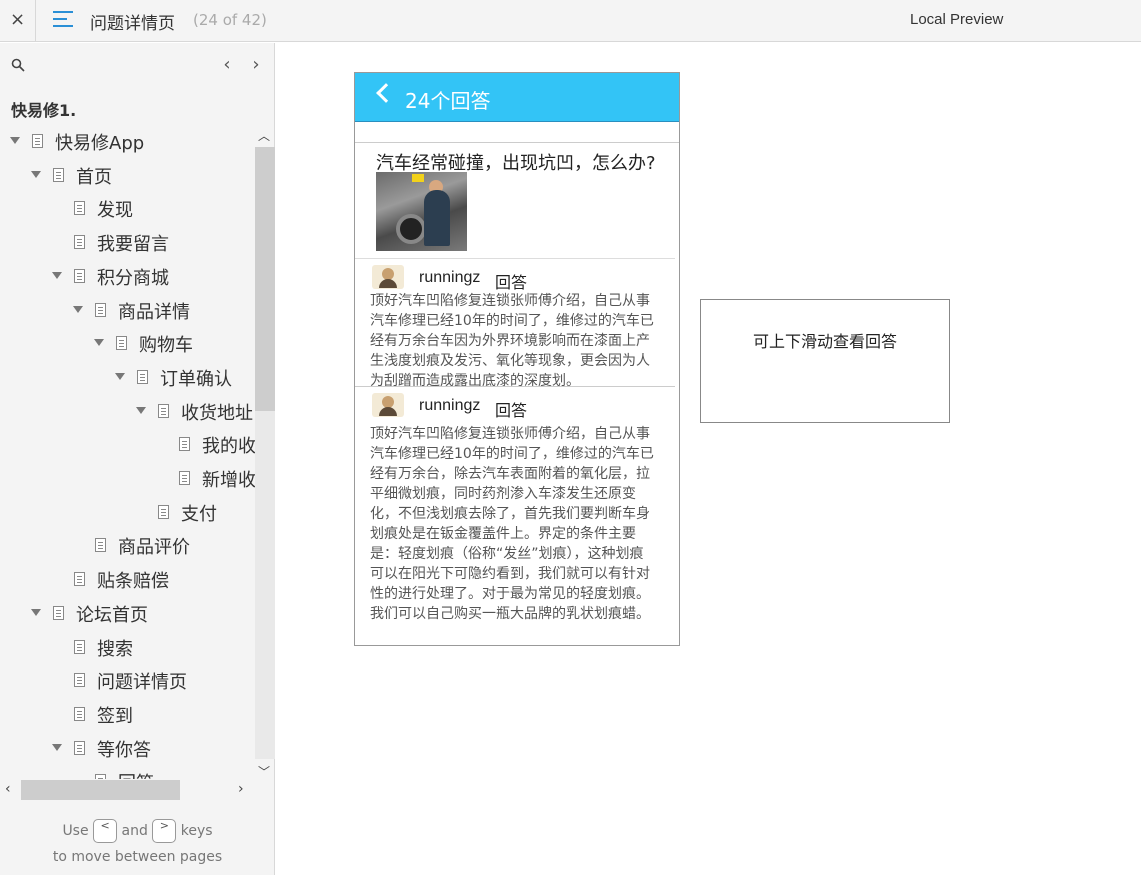  Describe the element at coordinates (256, 64) in the screenshot. I see `chevron-right-icon: ›` at that location.